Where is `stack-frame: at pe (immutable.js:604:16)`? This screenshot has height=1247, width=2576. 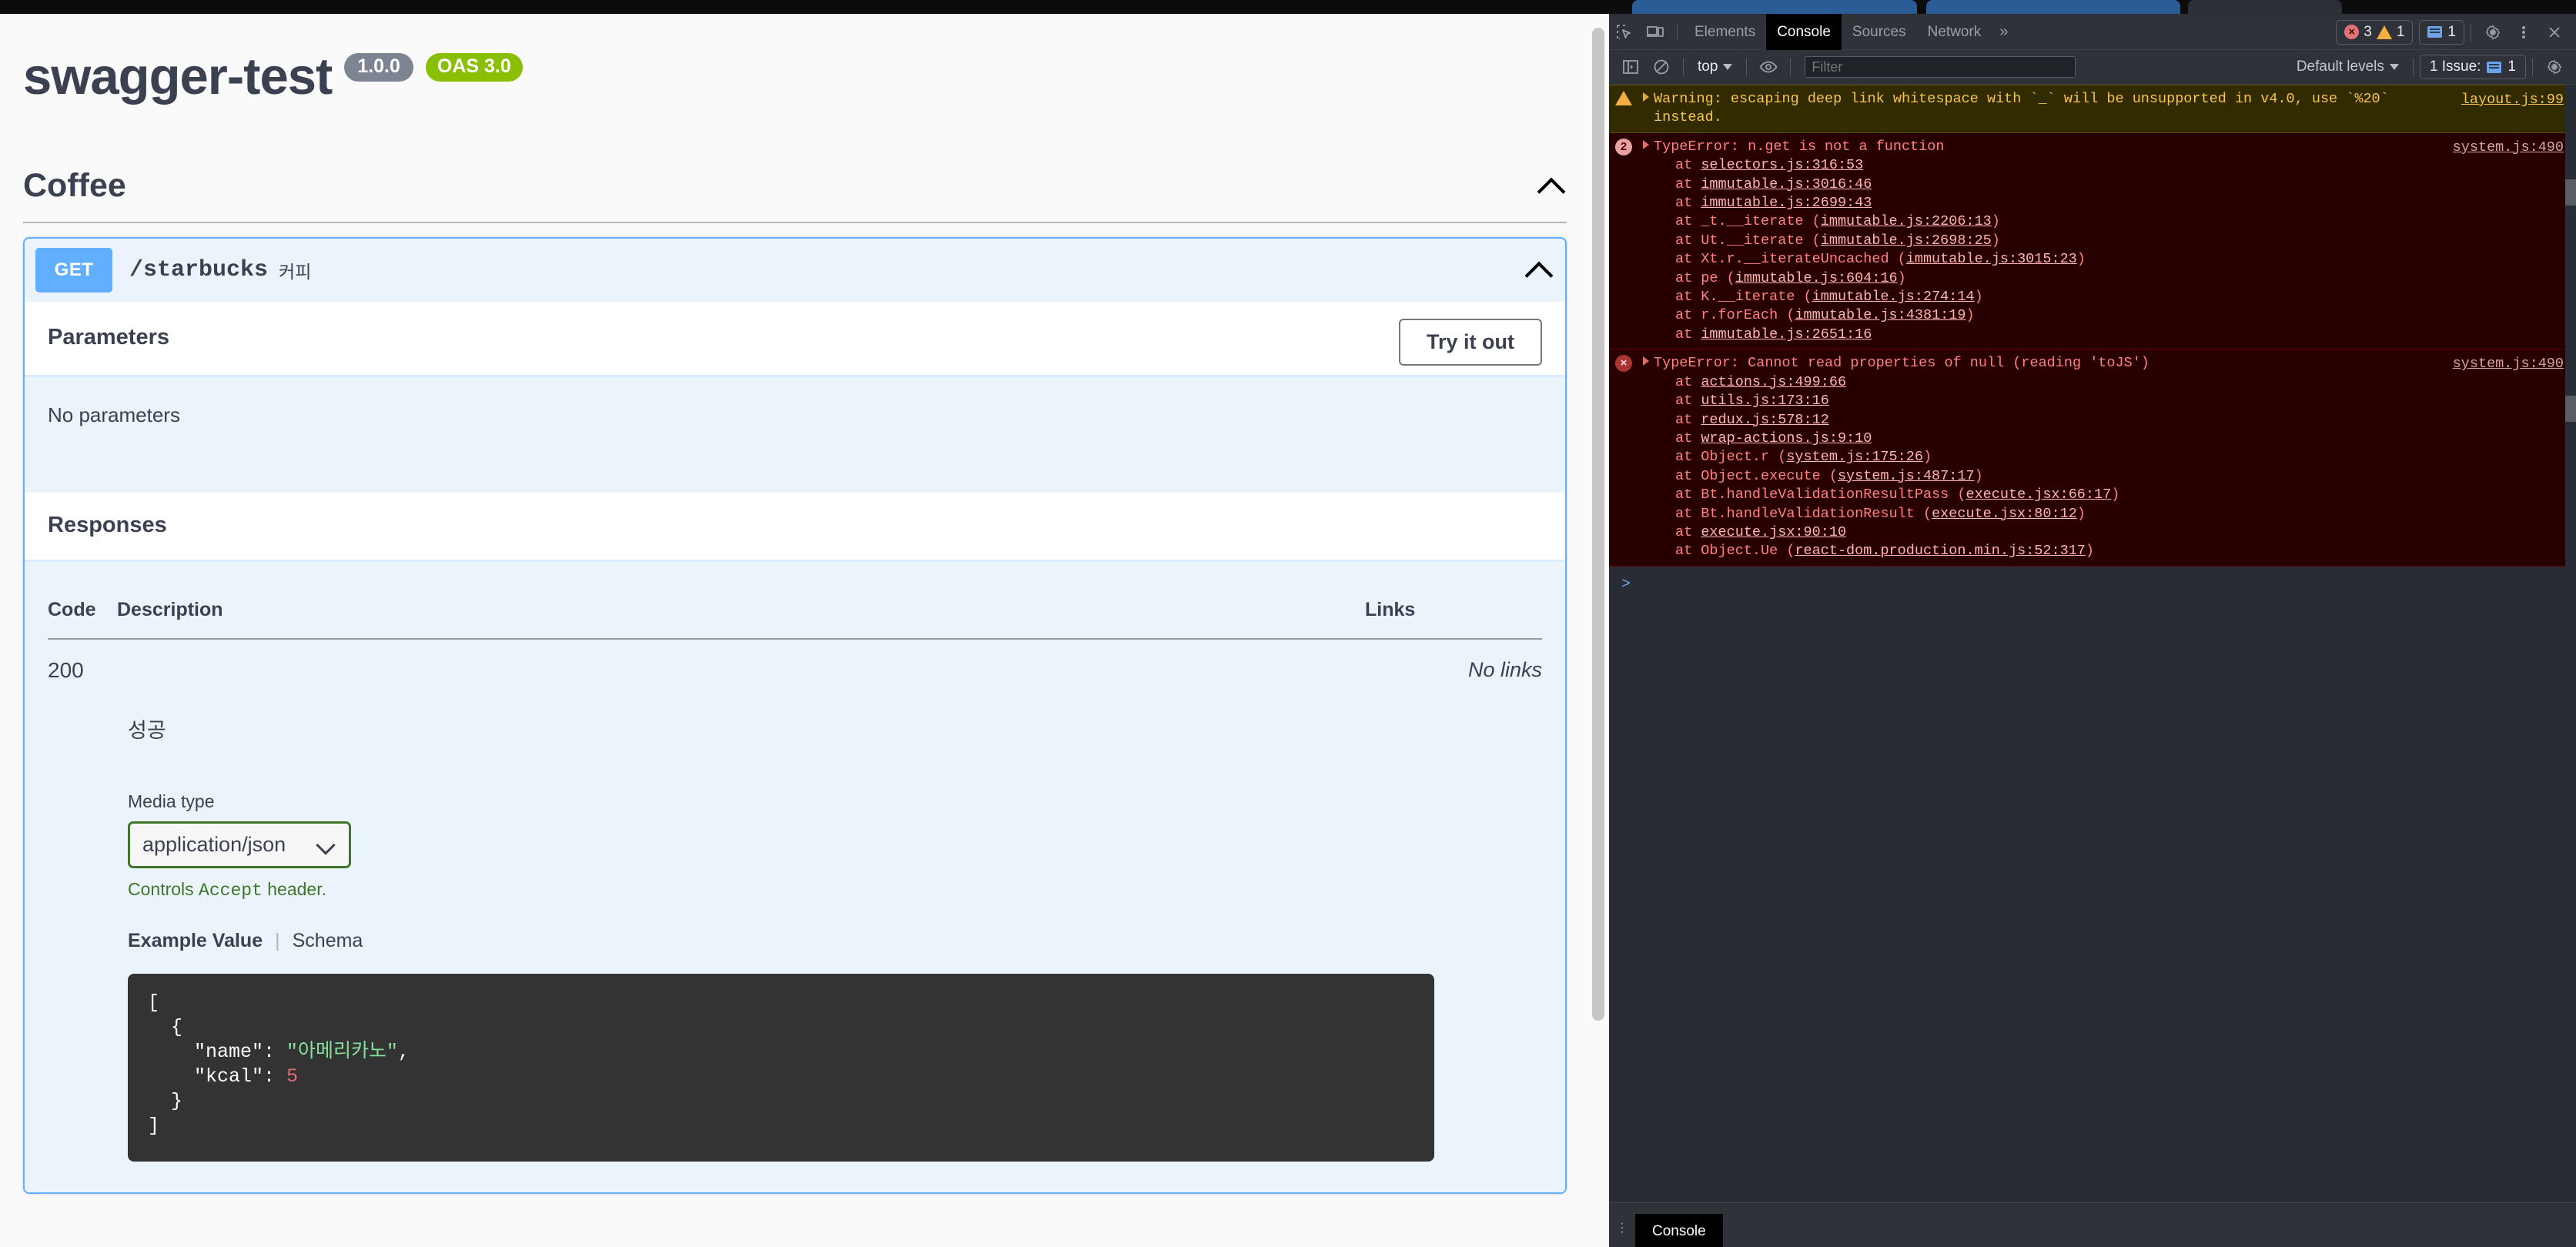
stack-frame: at pe (immutable.js:604:16) is located at coordinates (2111, 278).